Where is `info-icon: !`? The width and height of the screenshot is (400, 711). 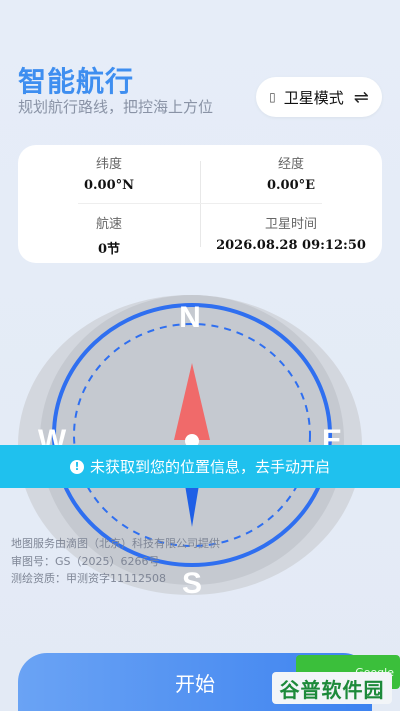
info-icon: ! is located at coordinates (76, 466).